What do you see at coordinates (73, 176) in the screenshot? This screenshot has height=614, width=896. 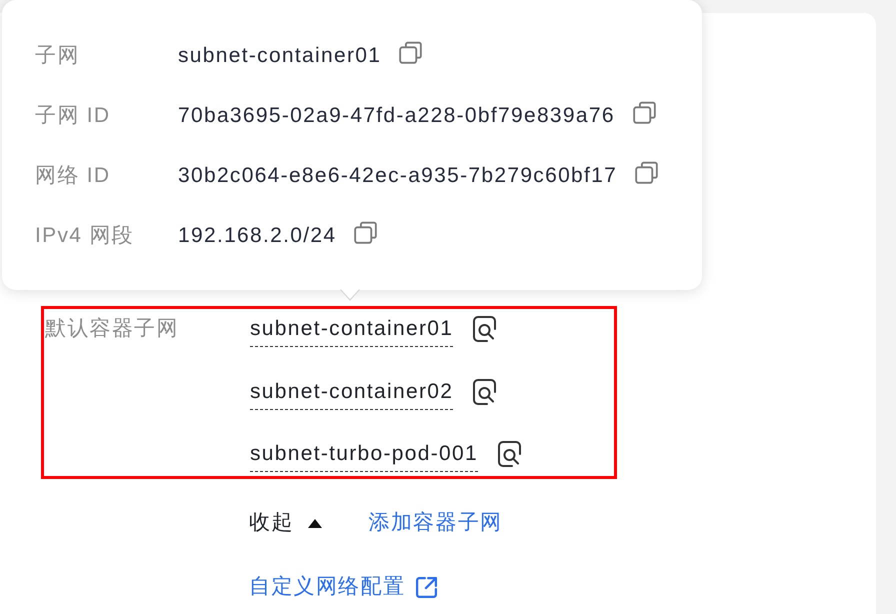 I see `field-label: 网络 ID` at bounding box center [73, 176].